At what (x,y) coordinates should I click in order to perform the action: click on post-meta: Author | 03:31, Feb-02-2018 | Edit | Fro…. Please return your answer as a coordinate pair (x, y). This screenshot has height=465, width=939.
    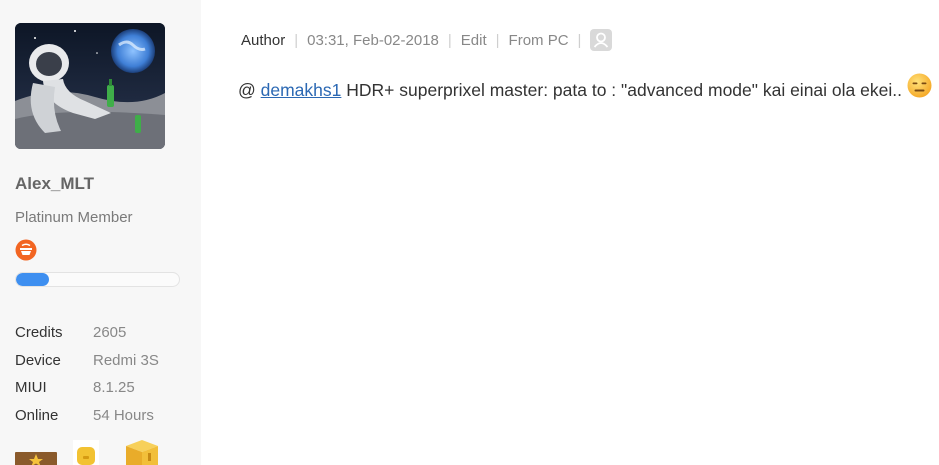
    Looking at the image, I should click on (427, 40).